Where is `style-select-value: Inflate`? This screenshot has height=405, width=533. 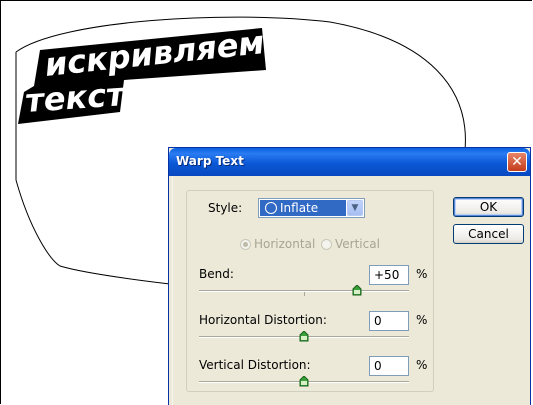 style-select-value: Inflate is located at coordinates (303, 208).